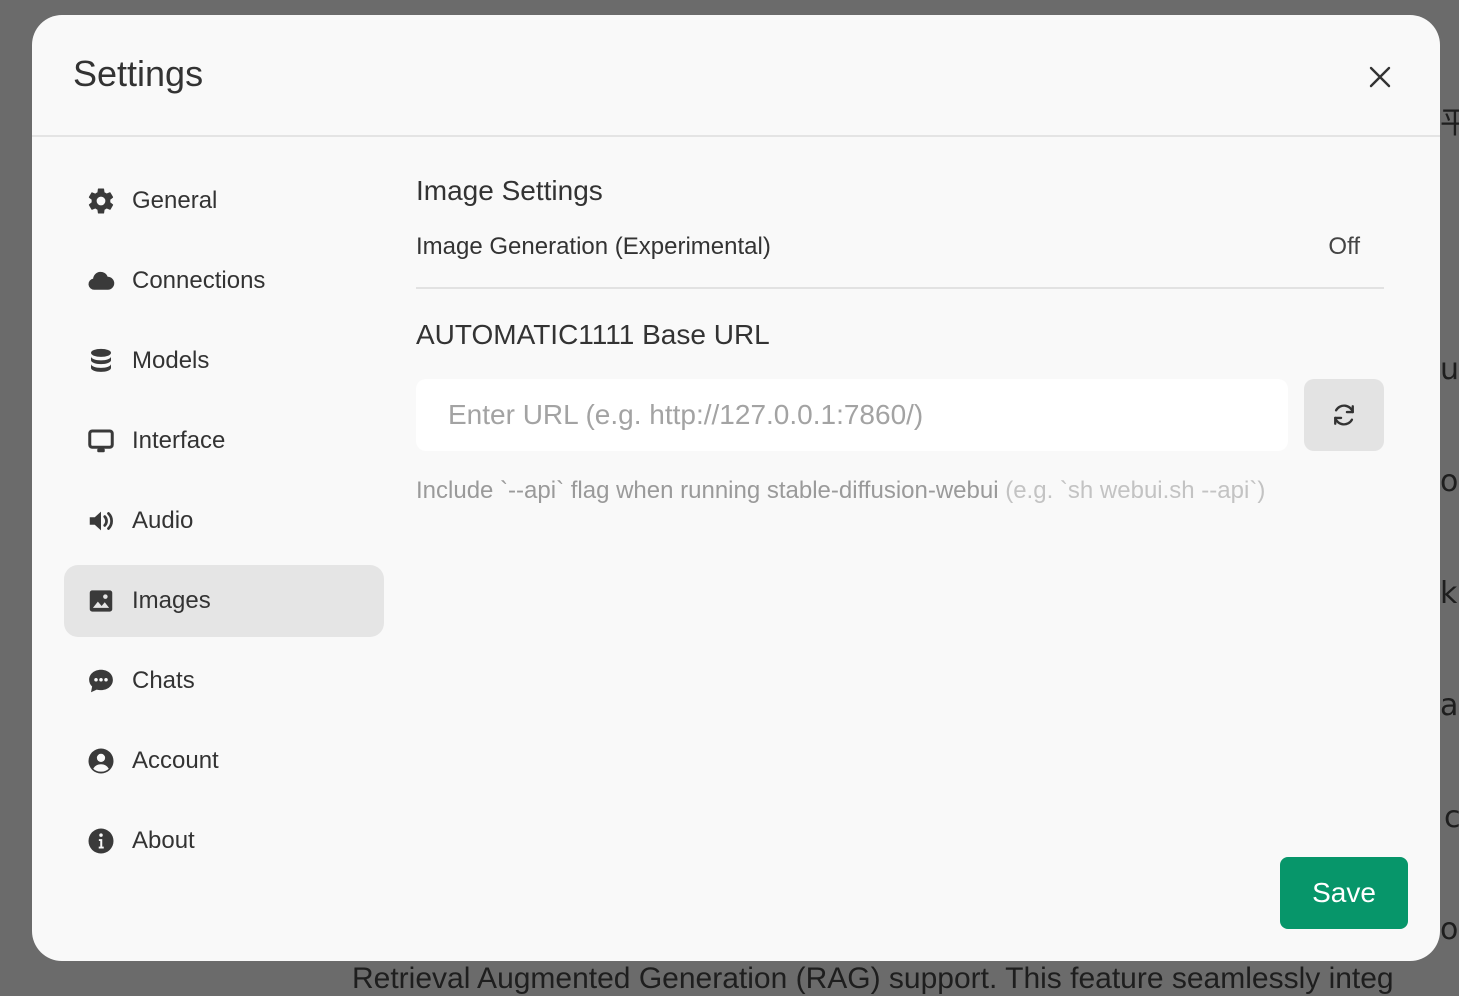  What do you see at coordinates (1135, 490) in the screenshot?
I see `hint-example: (e.g. `sh webui.sh --api`)` at bounding box center [1135, 490].